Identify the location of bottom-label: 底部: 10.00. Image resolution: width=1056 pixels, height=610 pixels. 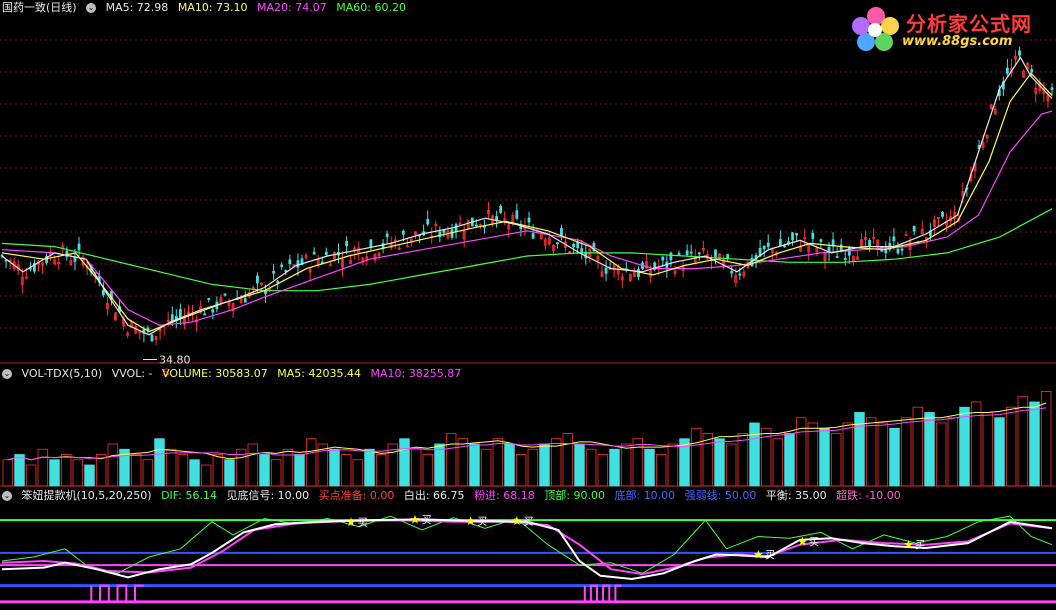
(645, 495).